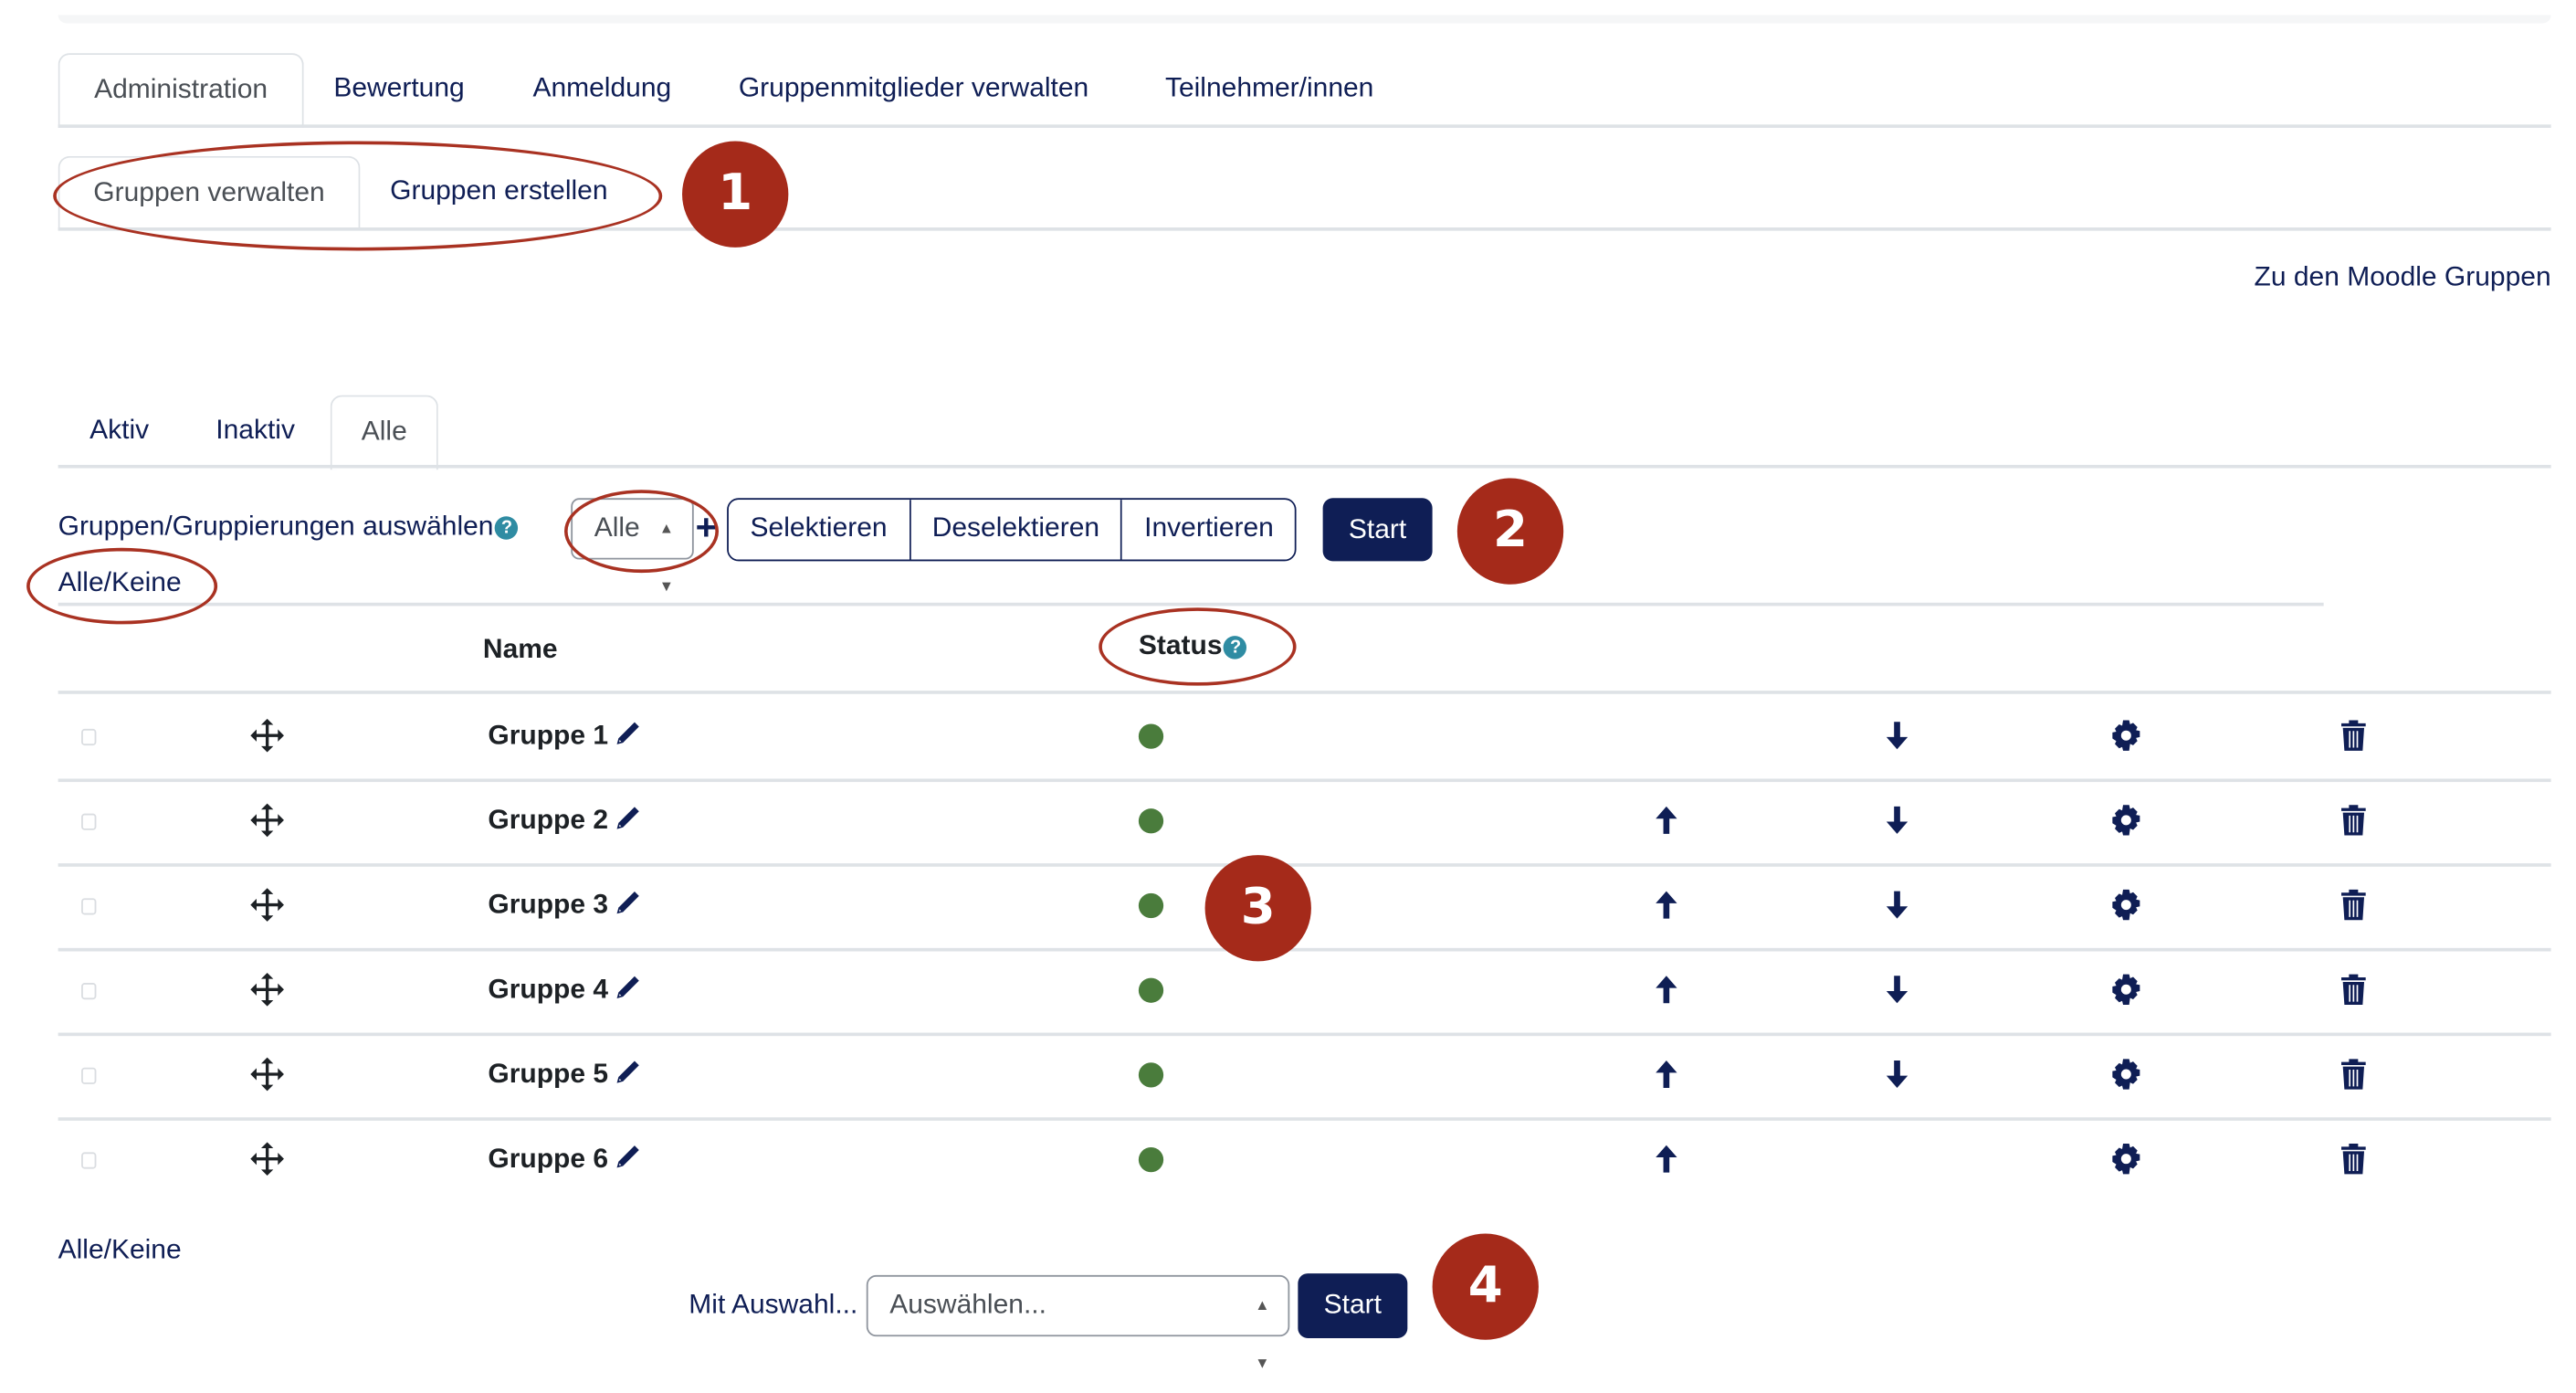  What do you see at coordinates (819, 530) in the screenshot?
I see `select-button: Selektieren` at bounding box center [819, 530].